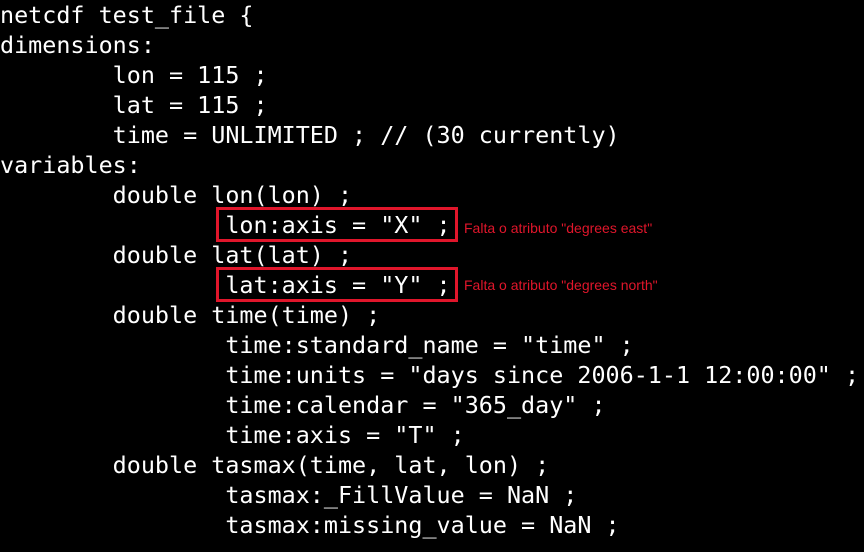 The width and height of the screenshot is (864, 552). I want to click on code-line: netcdf test_file {, so click(127, 15).